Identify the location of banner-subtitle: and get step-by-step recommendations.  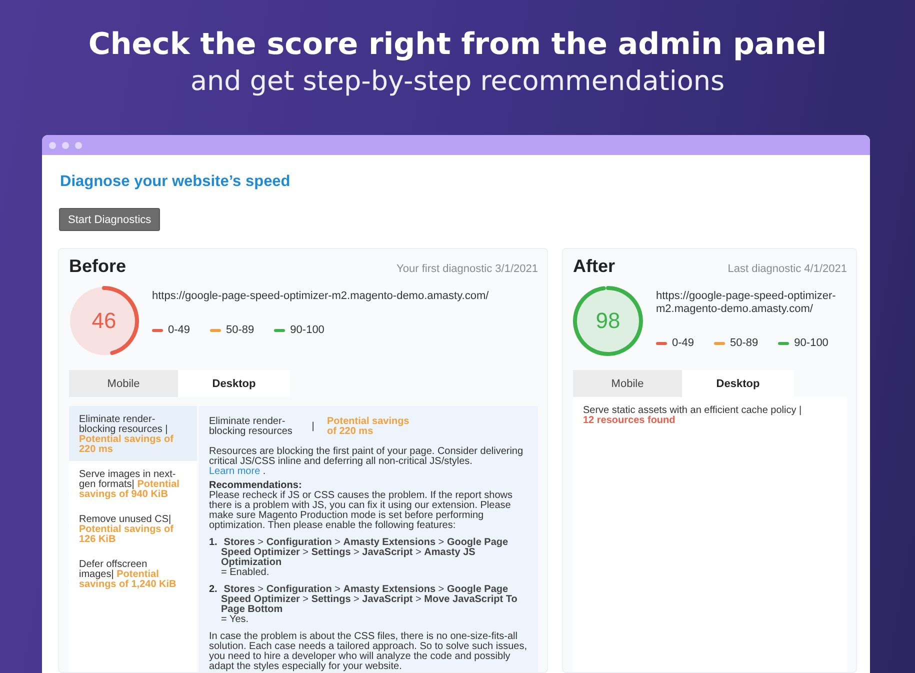
(457, 82).